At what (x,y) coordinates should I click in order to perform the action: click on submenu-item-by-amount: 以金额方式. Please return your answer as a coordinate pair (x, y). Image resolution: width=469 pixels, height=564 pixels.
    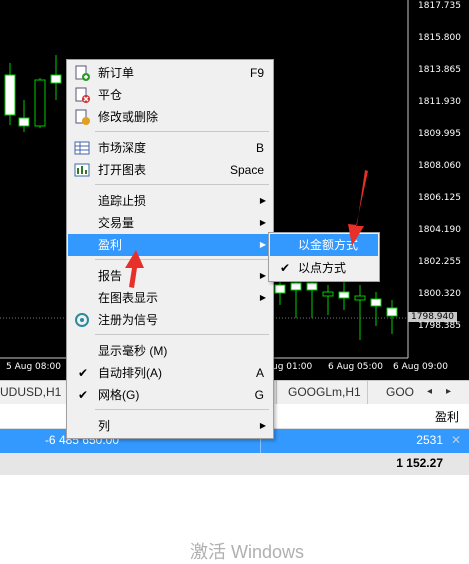
    Looking at the image, I should click on (324, 245).